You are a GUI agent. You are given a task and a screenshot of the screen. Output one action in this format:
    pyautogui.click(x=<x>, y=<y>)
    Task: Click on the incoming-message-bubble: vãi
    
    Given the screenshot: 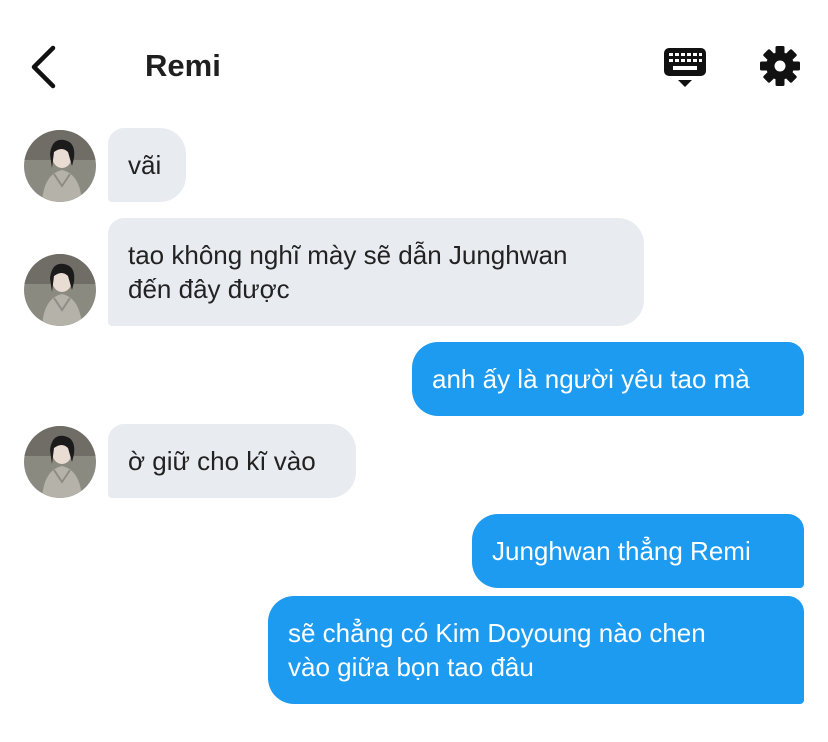 What is the action you would take?
    pyautogui.click(x=147, y=165)
    